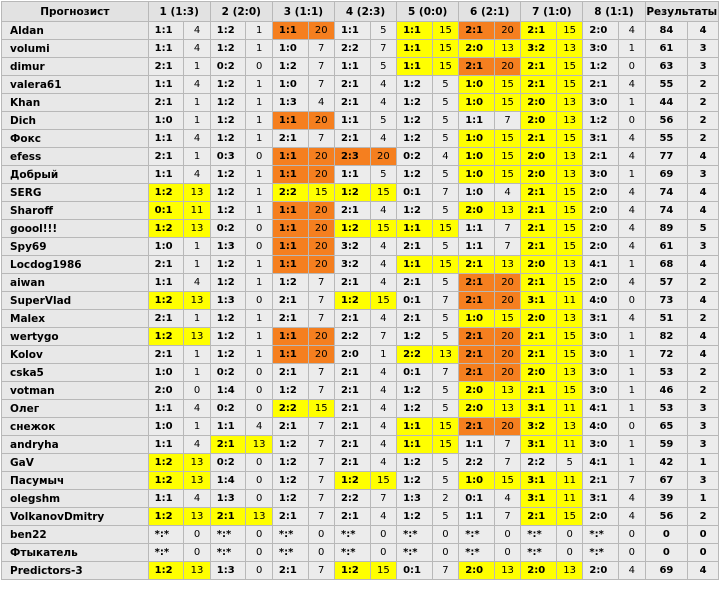  I want to click on total-points: 57, so click(666, 282).